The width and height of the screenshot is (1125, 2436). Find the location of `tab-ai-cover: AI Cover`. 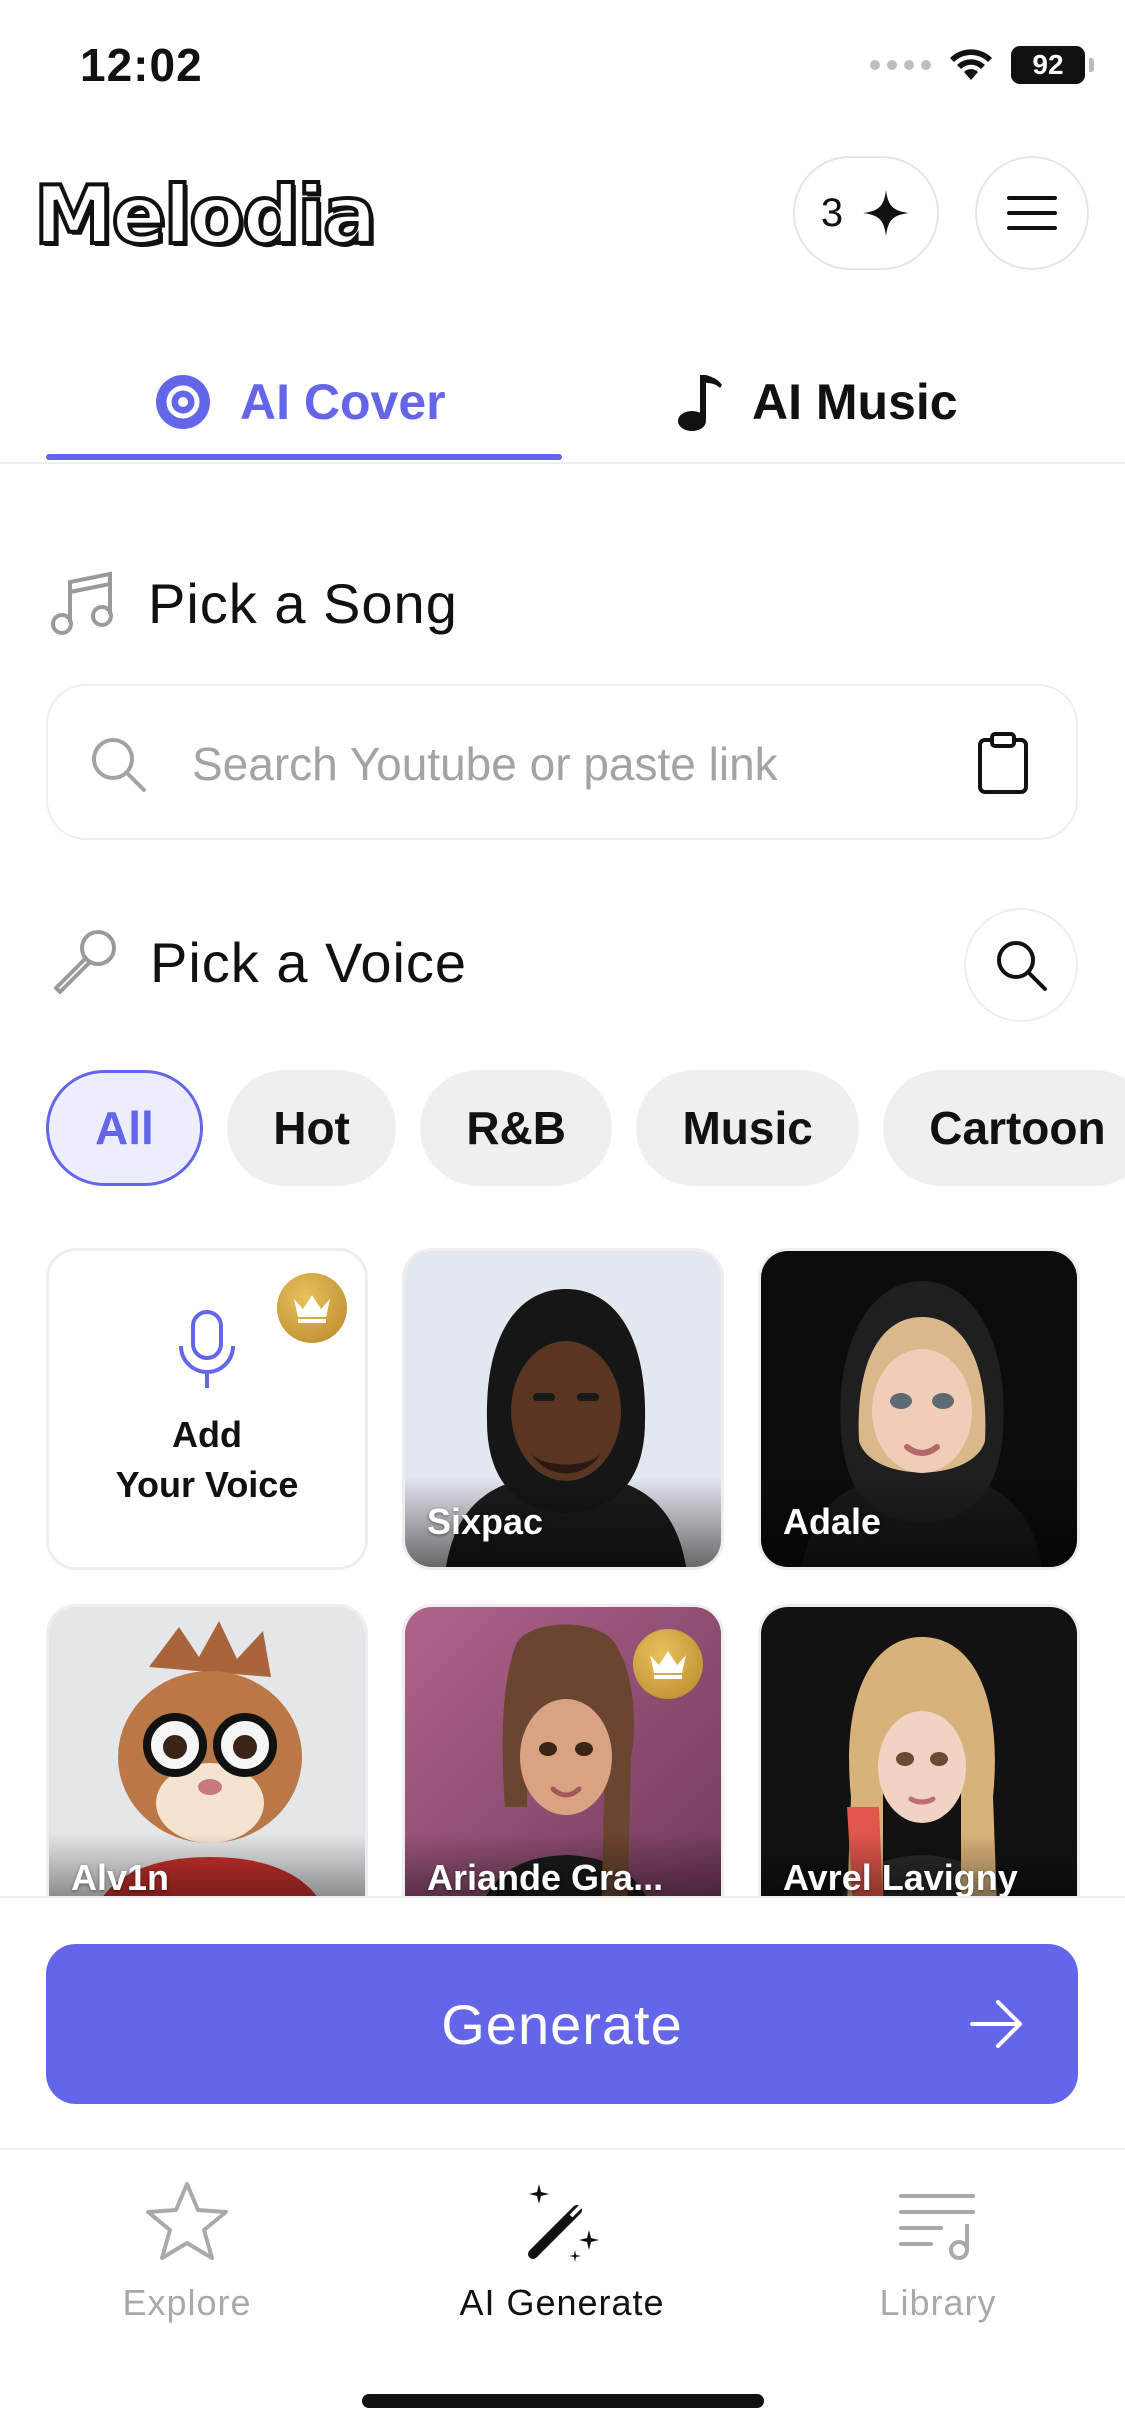

tab-ai-cover: AI Cover is located at coordinates (300, 402).